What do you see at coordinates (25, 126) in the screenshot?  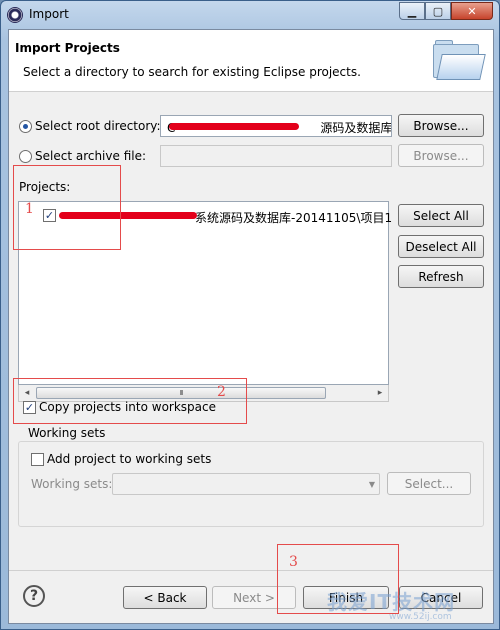 I see `root-directory-radio` at bounding box center [25, 126].